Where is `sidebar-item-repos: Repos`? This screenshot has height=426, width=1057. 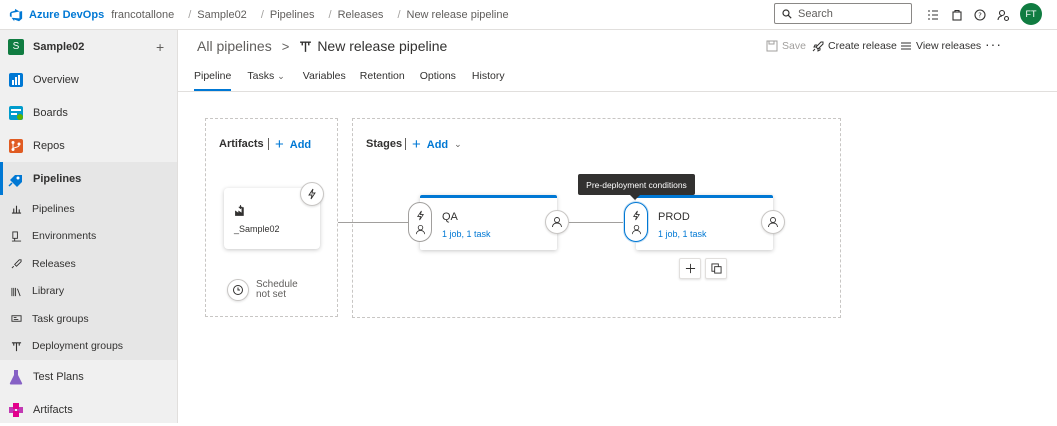
sidebar-item-repos: Repos is located at coordinates (88, 145).